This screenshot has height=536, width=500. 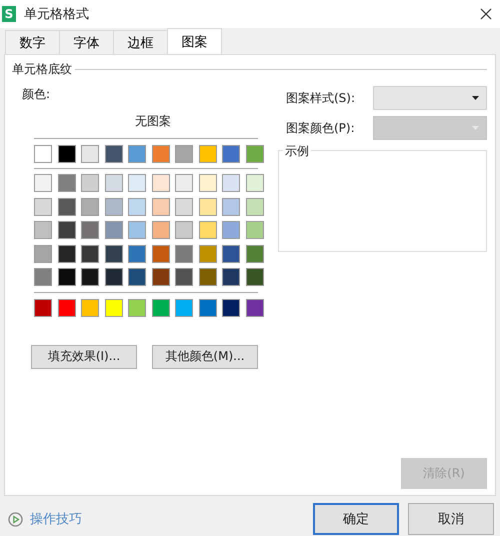 What do you see at coordinates (430, 98) in the screenshot?
I see `dropdown-field` at bounding box center [430, 98].